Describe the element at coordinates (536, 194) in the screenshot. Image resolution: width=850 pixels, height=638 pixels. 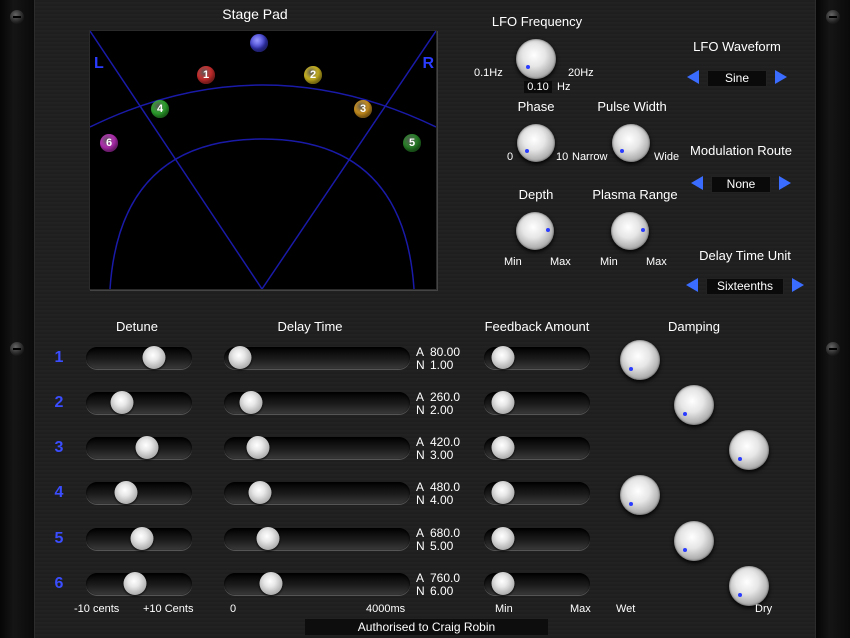
I see `depth-label: Depth` at that location.